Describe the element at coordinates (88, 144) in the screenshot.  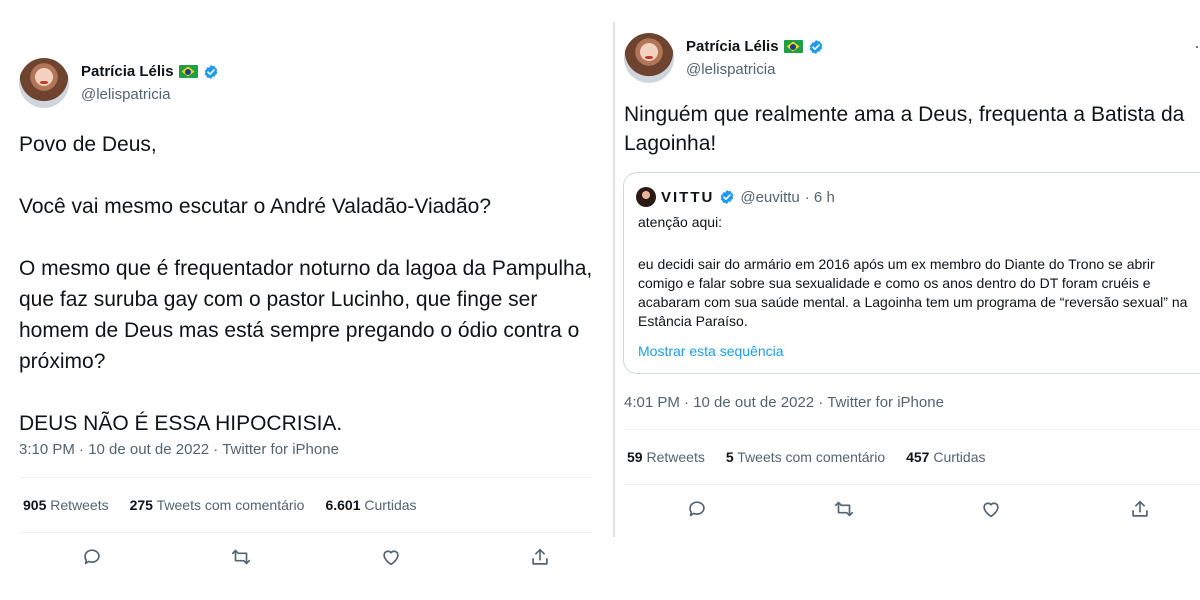
I see `tweet-paragraph: Povo de Deus,` at that location.